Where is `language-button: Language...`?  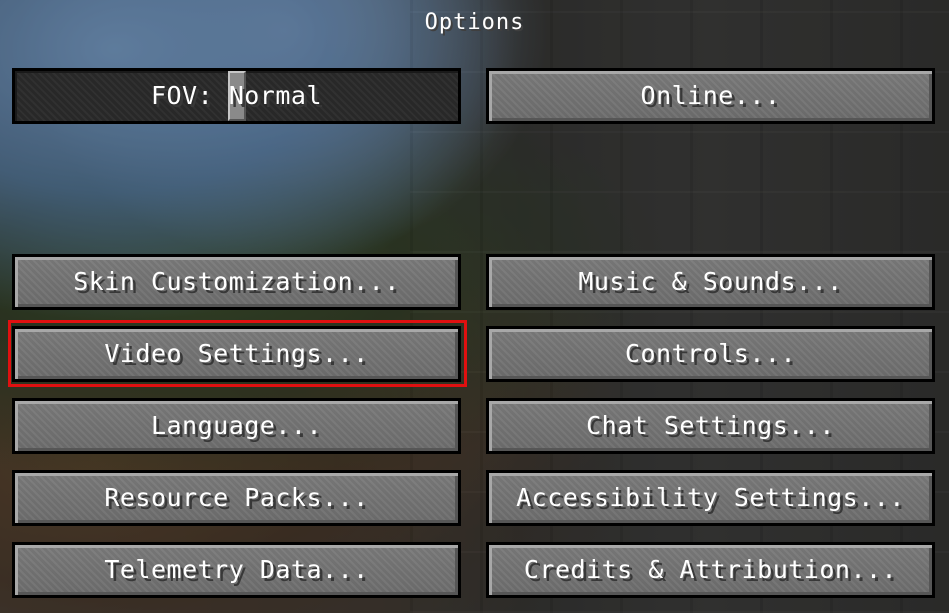 language-button: Language... is located at coordinates (236, 426).